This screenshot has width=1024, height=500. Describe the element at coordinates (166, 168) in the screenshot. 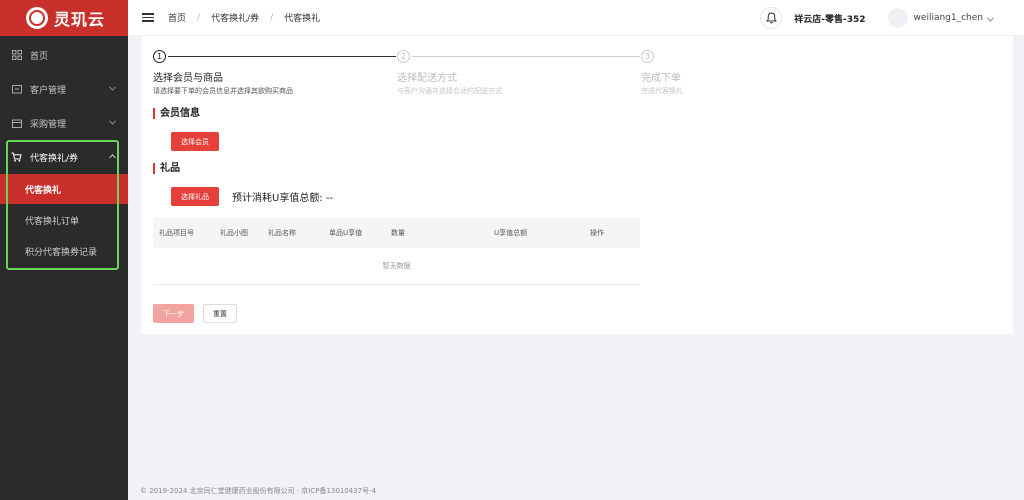

I see `gift-section-title: 礼品` at that location.